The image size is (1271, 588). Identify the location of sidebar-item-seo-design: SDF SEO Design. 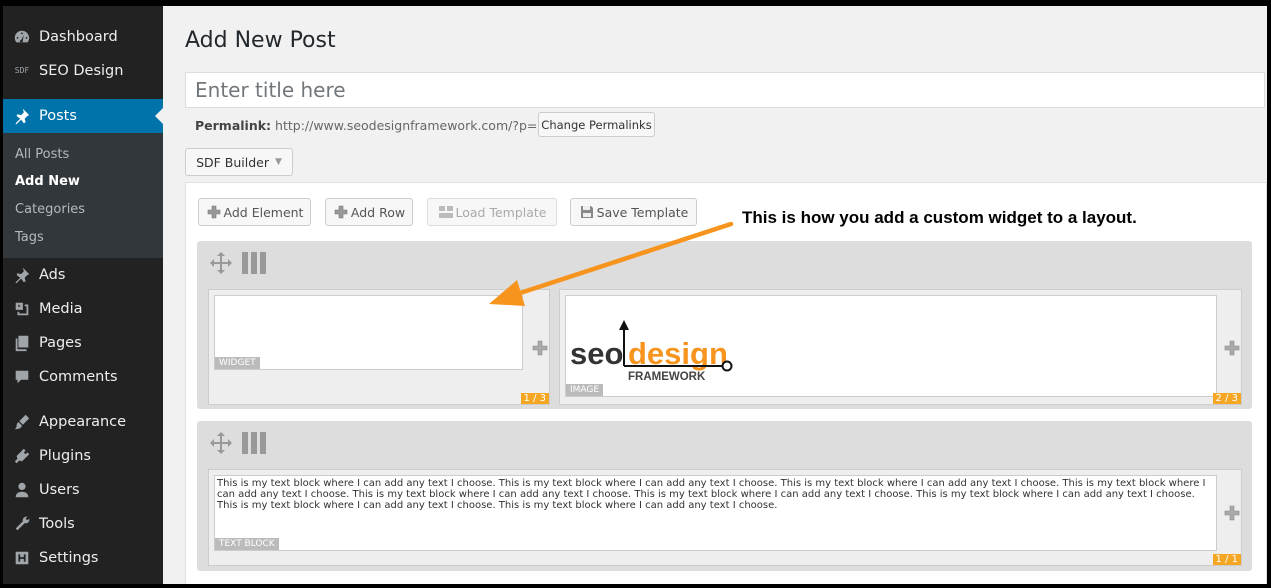
(83, 71).